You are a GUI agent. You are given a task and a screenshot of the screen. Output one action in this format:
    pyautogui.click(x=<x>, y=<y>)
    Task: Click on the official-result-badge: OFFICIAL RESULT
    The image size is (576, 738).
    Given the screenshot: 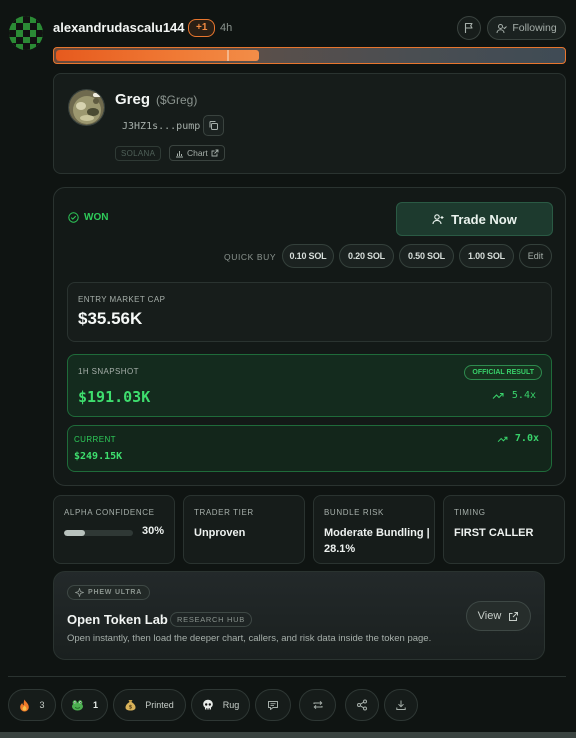 What is the action you would take?
    pyautogui.click(x=503, y=372)
    